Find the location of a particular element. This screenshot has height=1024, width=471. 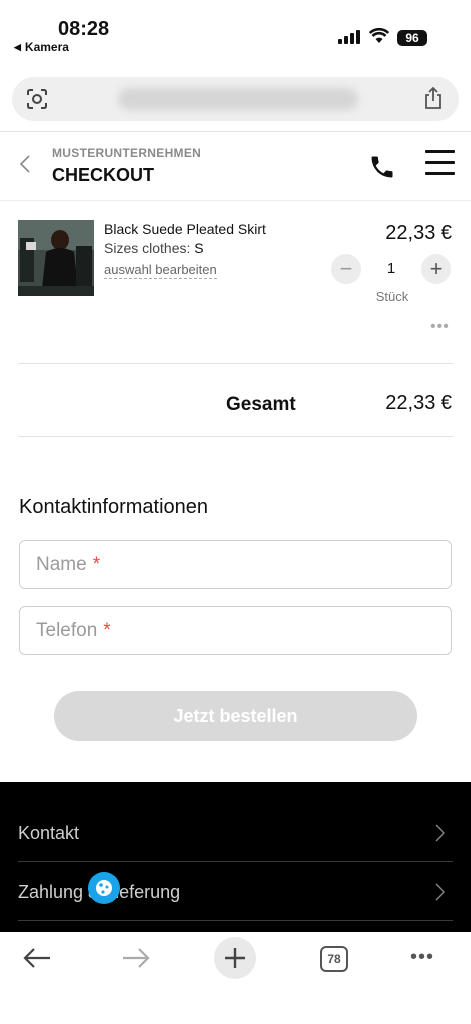

address-bar is located at coordinates (235, 99).